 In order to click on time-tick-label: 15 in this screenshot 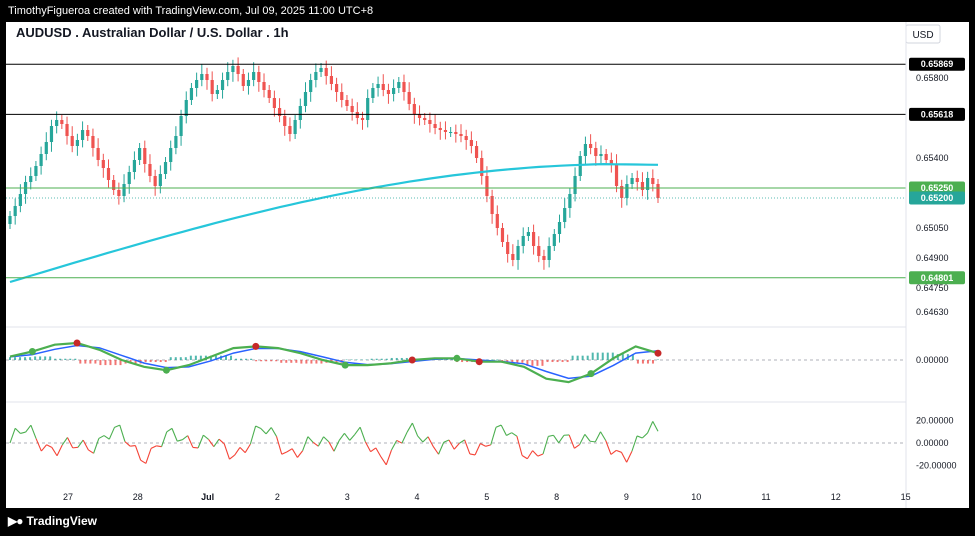, I will do `click(906, 497)`.